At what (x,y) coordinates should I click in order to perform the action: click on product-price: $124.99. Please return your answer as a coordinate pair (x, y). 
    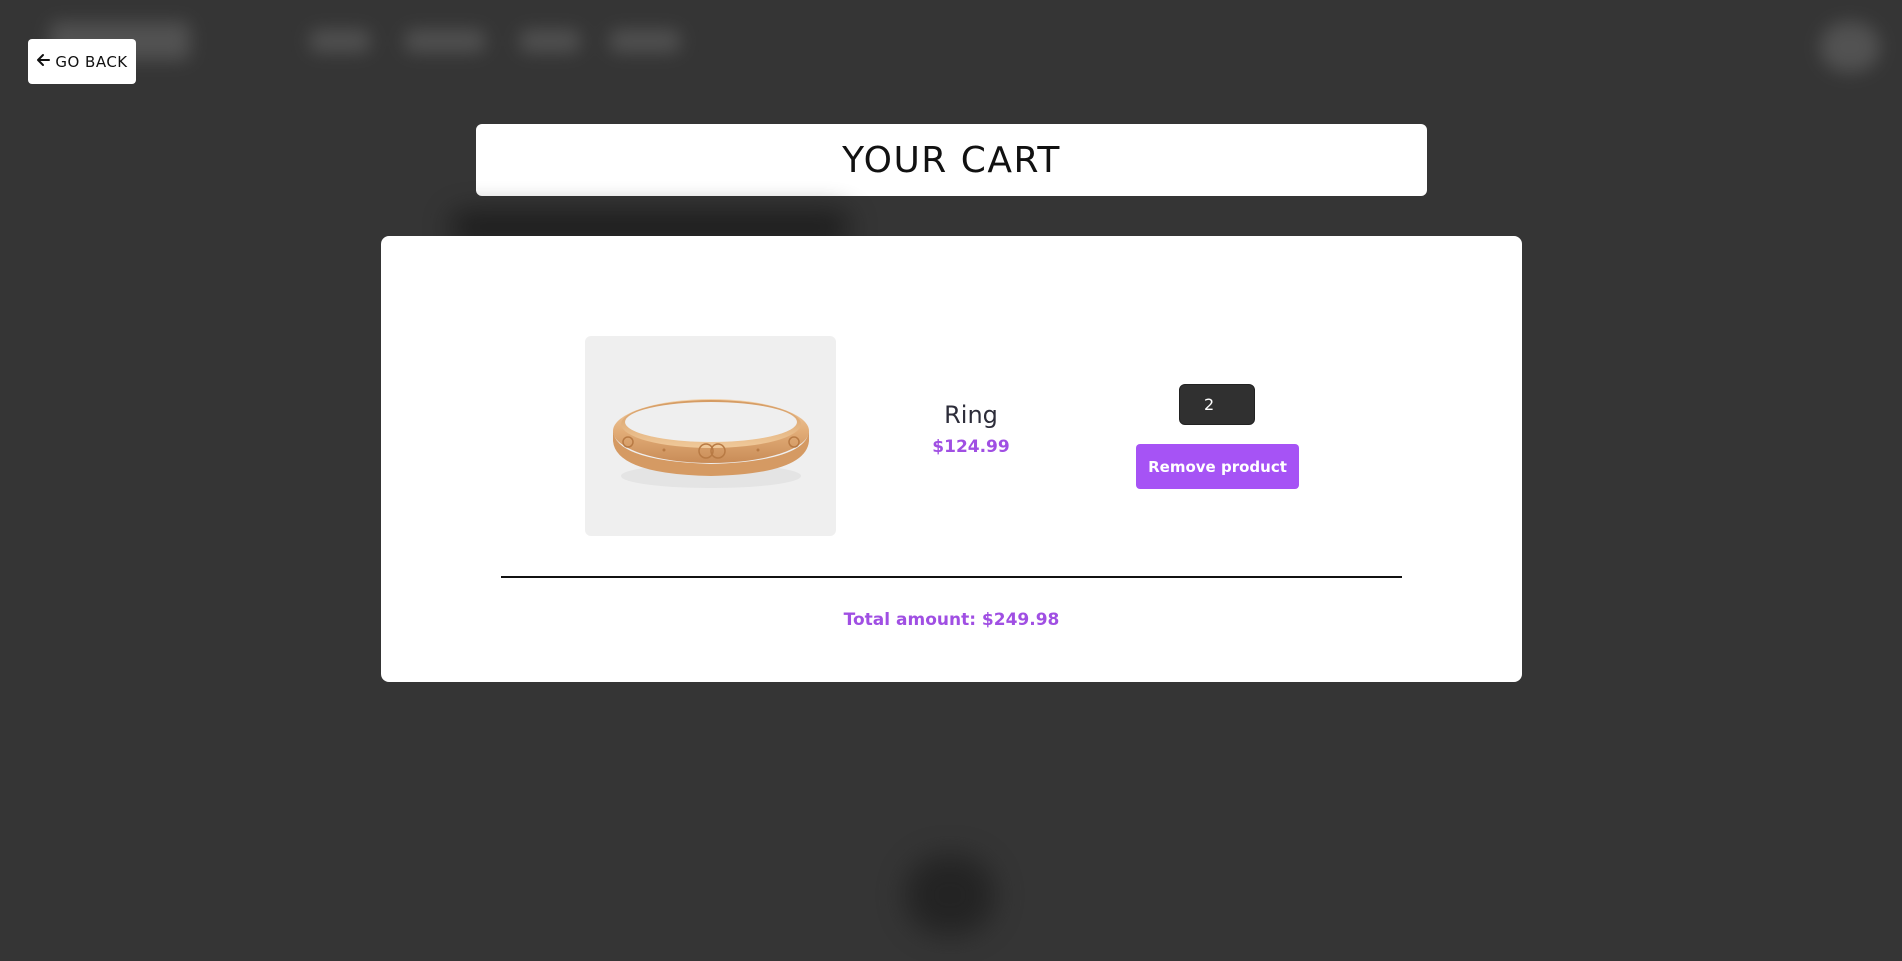
    Looking at the image, I should click on (971, 447).